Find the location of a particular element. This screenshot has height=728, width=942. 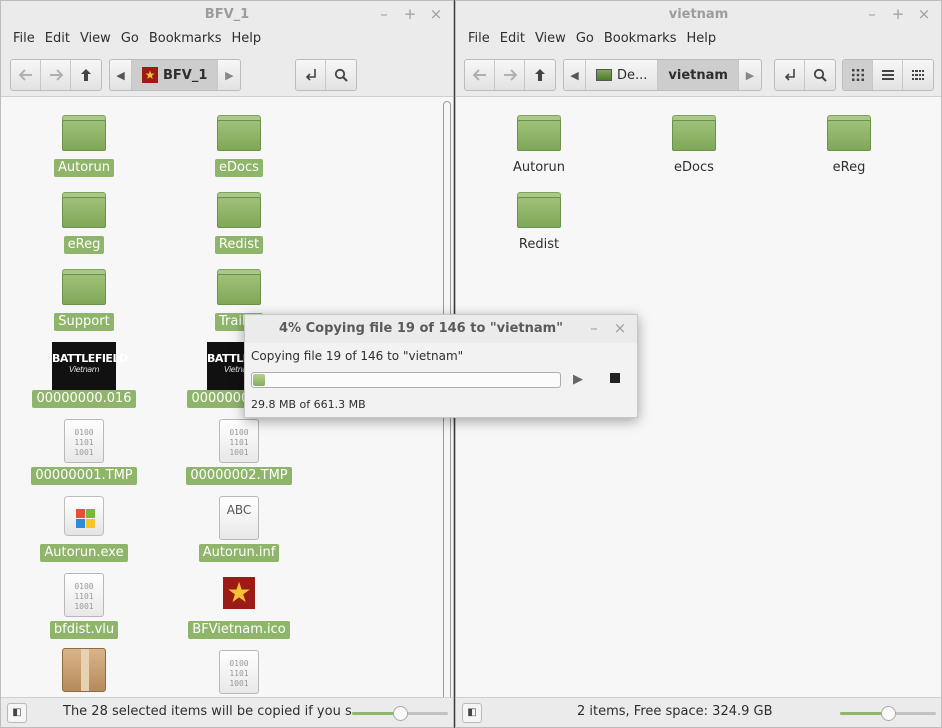

file-item: 0100 1101 1001 is located at coordinates (239, 672).